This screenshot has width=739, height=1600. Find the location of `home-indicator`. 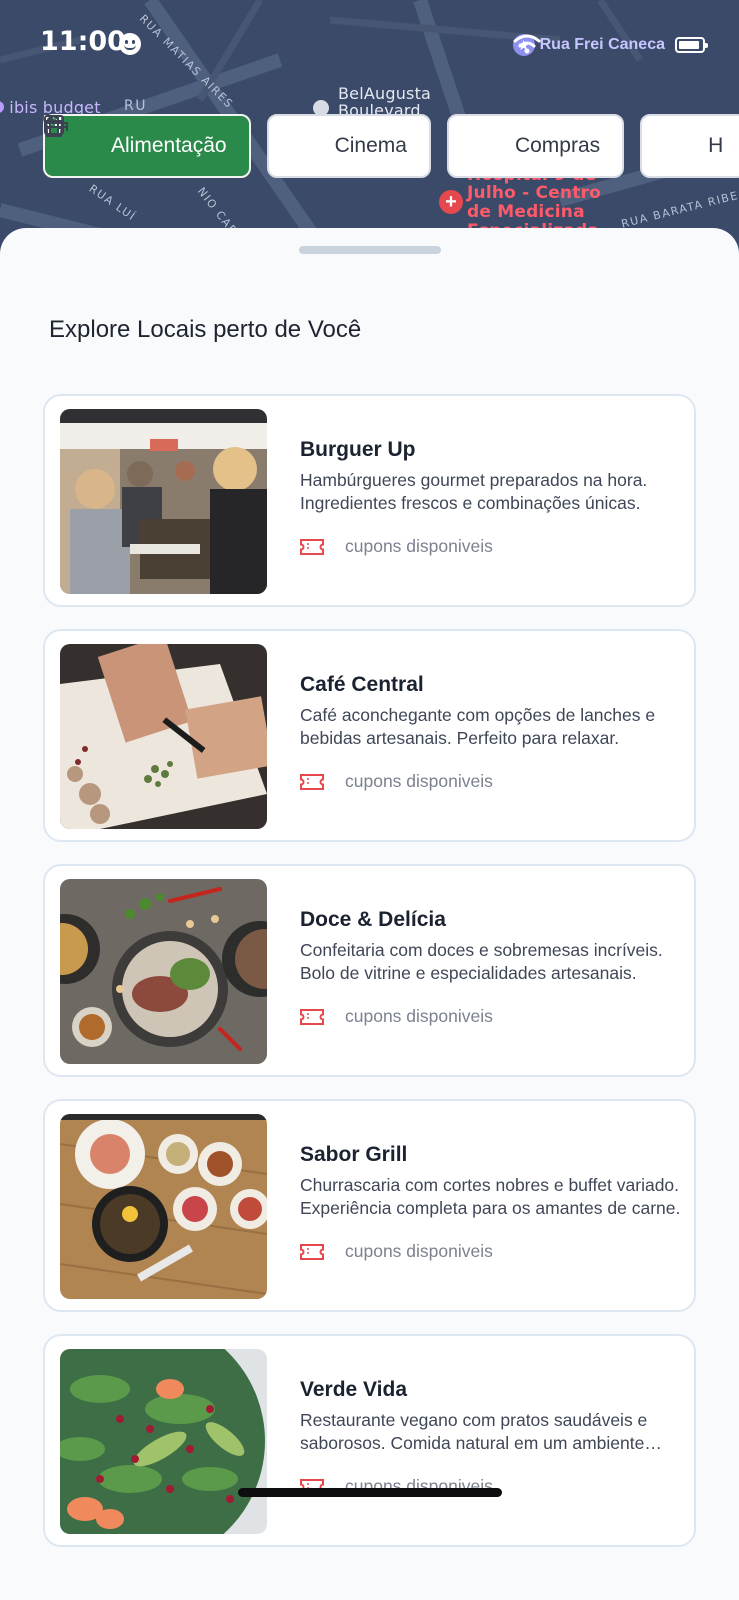

home-indicator is located at coordinates (370, 1492).